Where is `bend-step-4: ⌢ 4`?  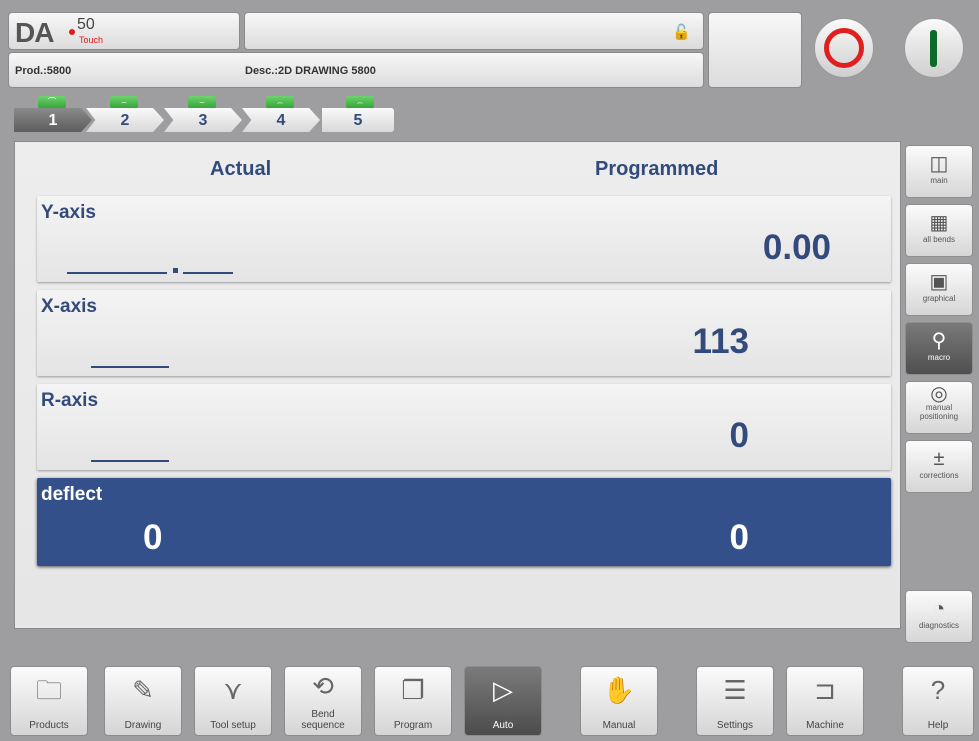
bend-step-4: ⌢ 4 is located at coordinates (285, 116).